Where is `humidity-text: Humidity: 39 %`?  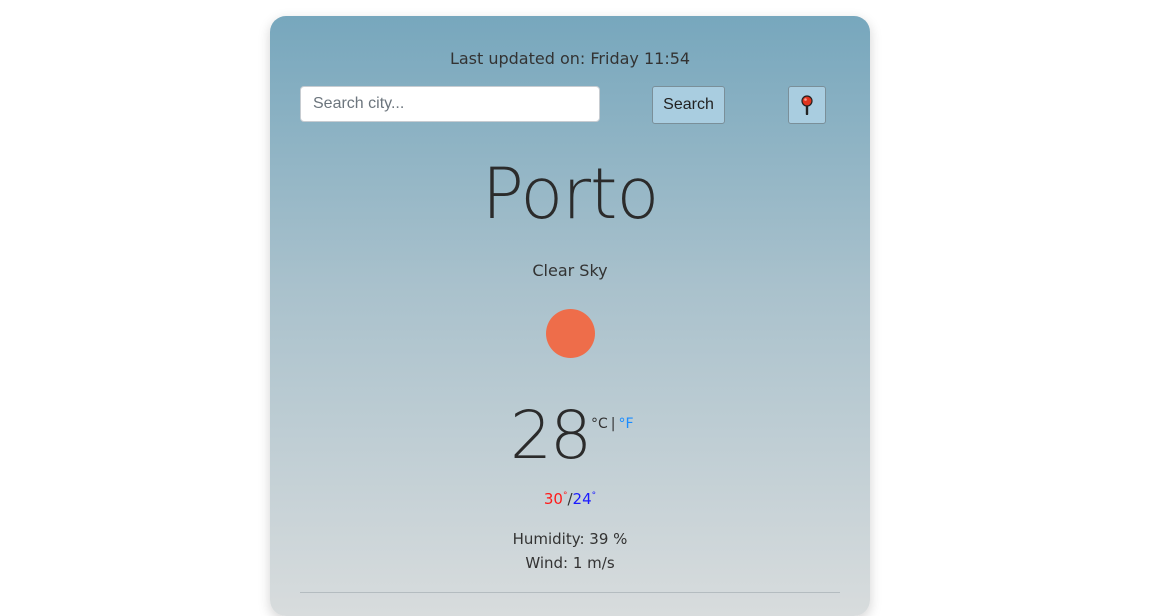
humidity-text: Humidity: 39 % is located at coordinates (570, 539).